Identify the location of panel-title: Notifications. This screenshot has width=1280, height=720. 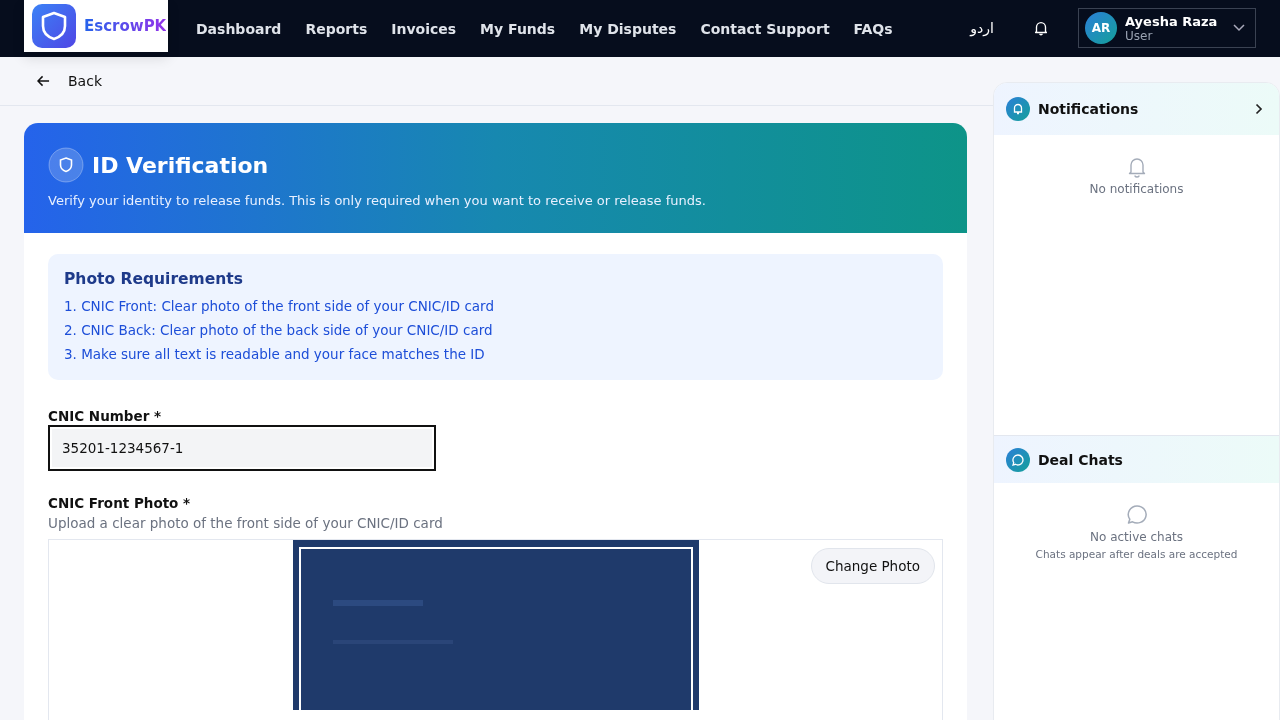
(1089, 109).